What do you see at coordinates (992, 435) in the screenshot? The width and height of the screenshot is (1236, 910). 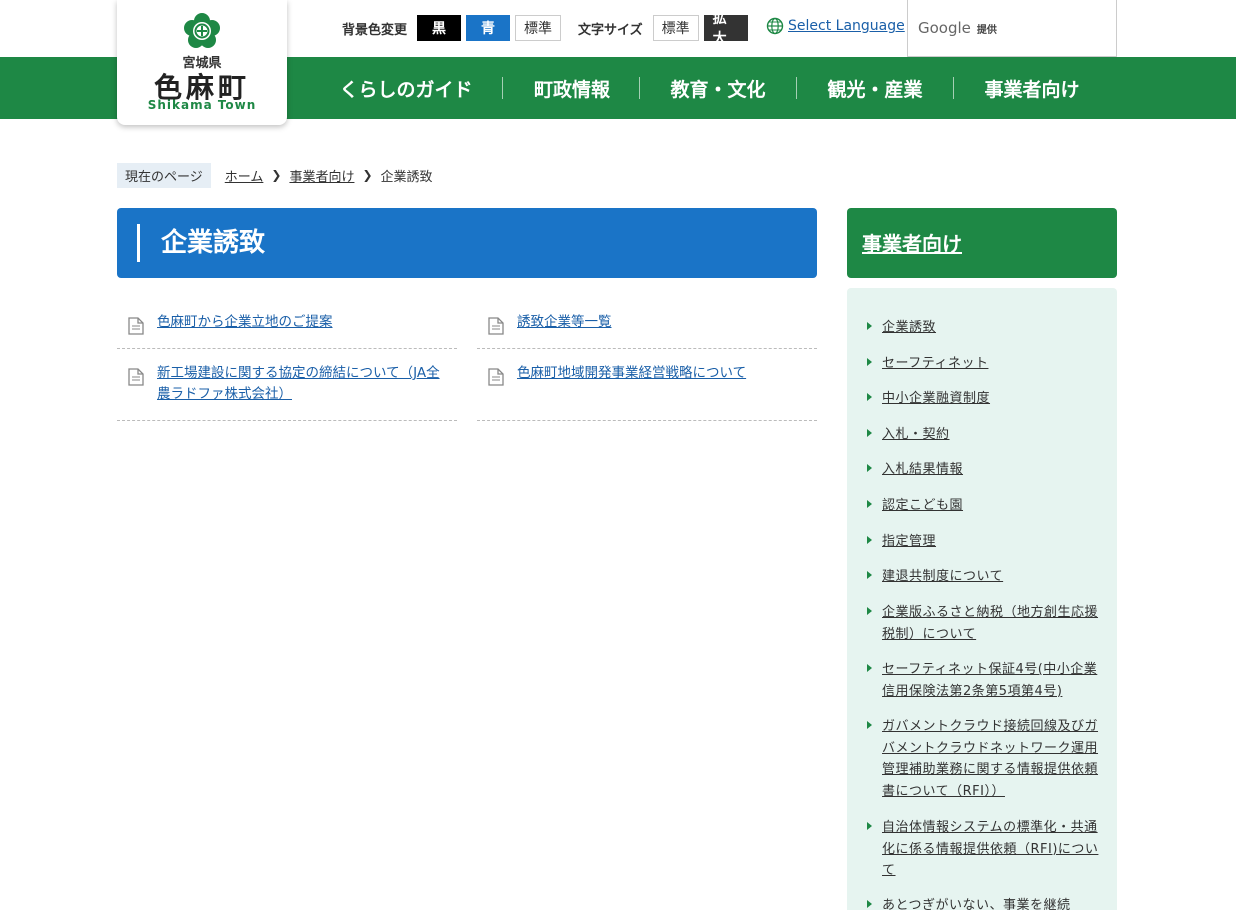 I see `sidebar-item-label: 入札・契約` at bounding box center [992, 435].